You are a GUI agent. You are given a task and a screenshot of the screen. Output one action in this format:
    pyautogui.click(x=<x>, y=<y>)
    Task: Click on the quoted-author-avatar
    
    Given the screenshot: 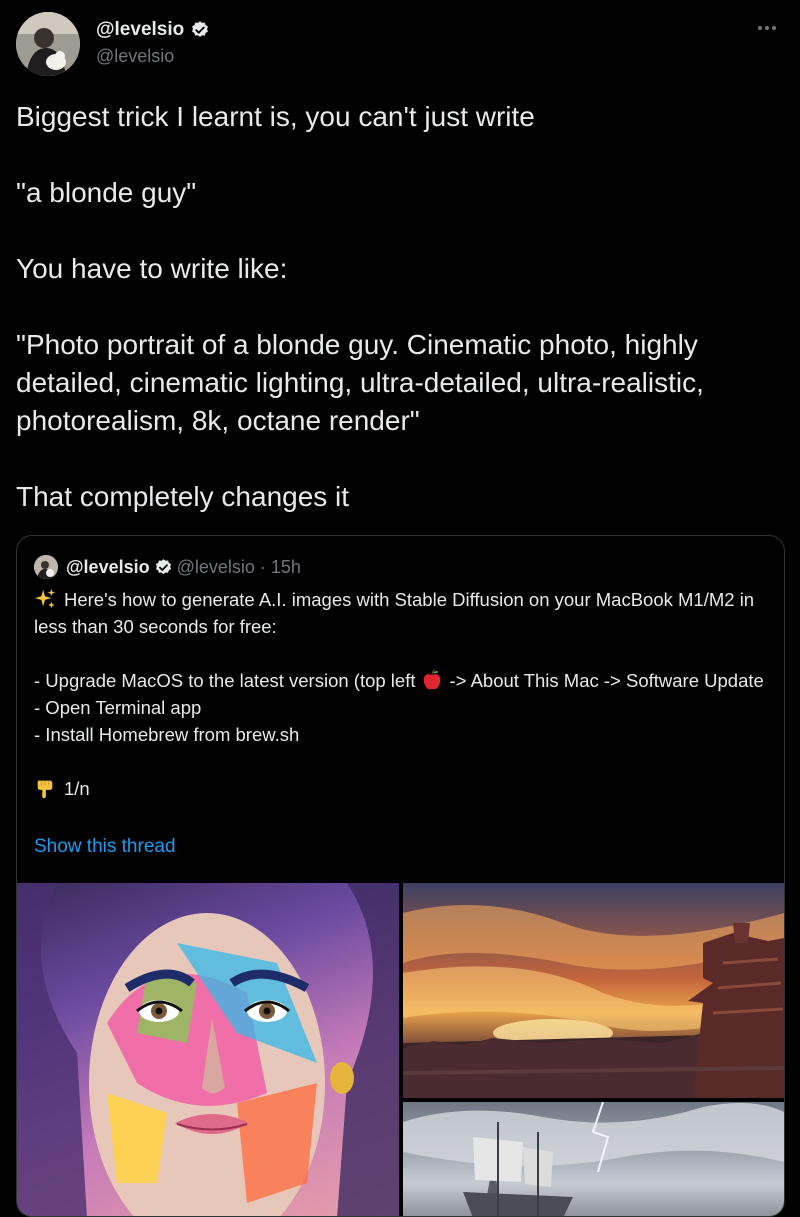 What is the action you would take?
    pyautogui.click(x=46, y=567)
    